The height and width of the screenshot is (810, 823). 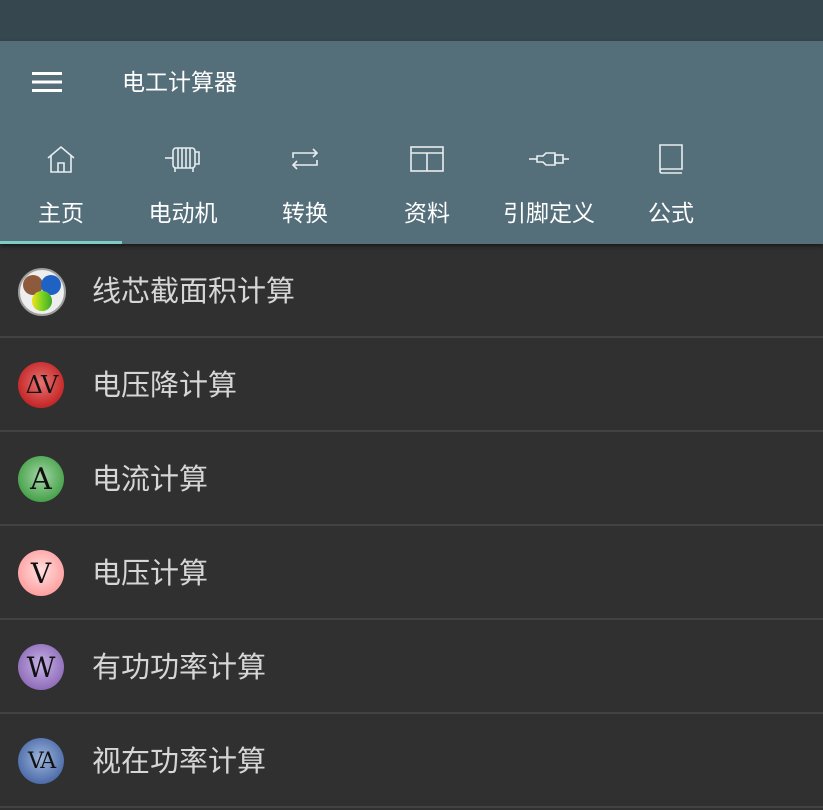 What do you see at coordinates (183, 185) in the screenshot?
I see `tab-motor: 电动机` at bounding box center [183, 185].